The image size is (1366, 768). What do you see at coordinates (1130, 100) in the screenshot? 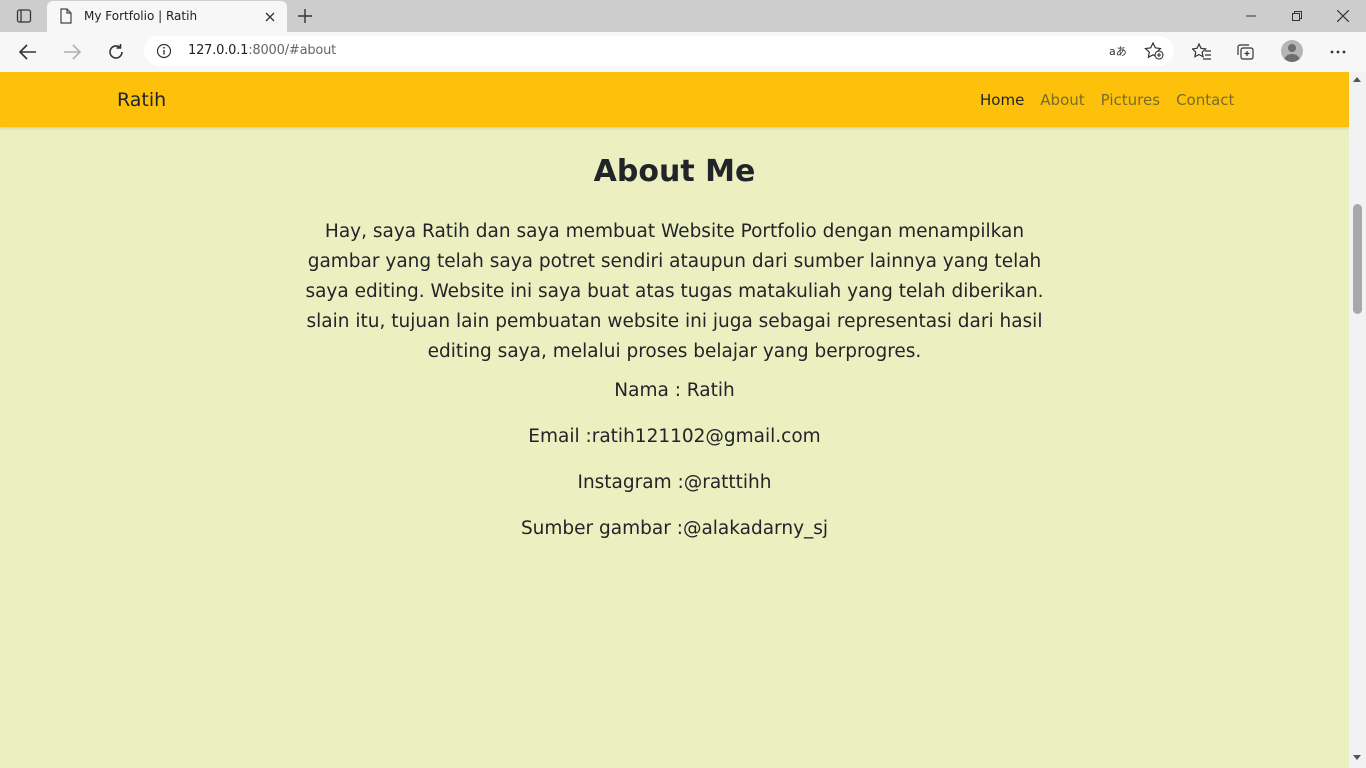
I see `nav-link-pictures: Pictures` at bounding box center [1130, 100].